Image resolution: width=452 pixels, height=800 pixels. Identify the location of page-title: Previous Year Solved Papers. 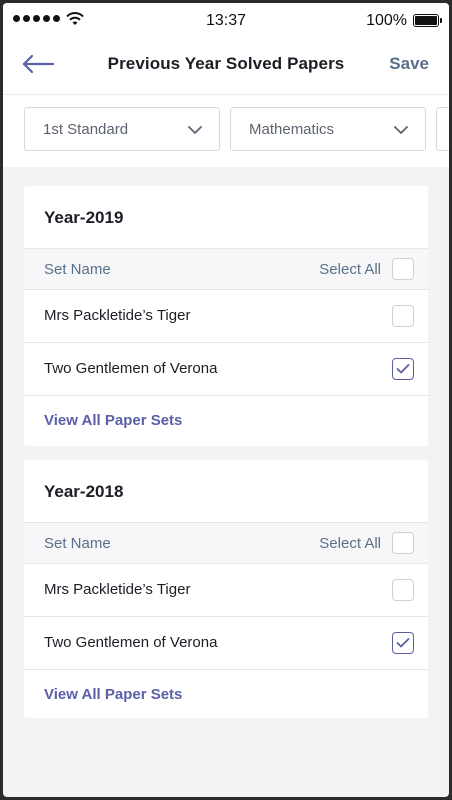
(226, 63).